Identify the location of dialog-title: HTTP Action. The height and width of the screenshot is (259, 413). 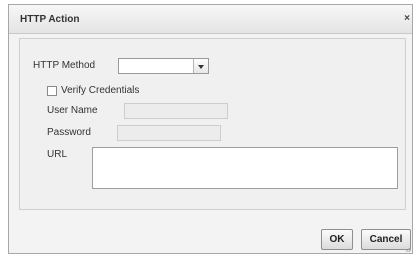
(50, 19).